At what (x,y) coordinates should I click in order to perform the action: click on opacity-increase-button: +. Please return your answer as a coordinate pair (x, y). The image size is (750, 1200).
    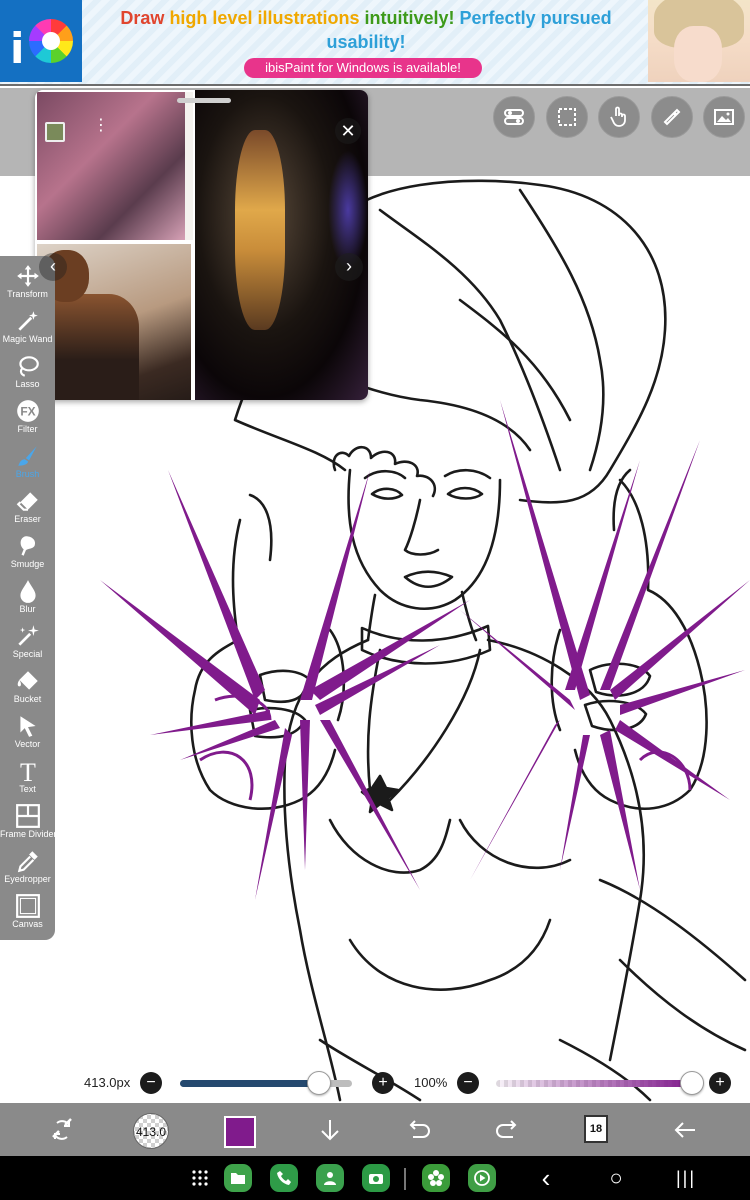
    Looking at the image, I should click on (720, 1083).